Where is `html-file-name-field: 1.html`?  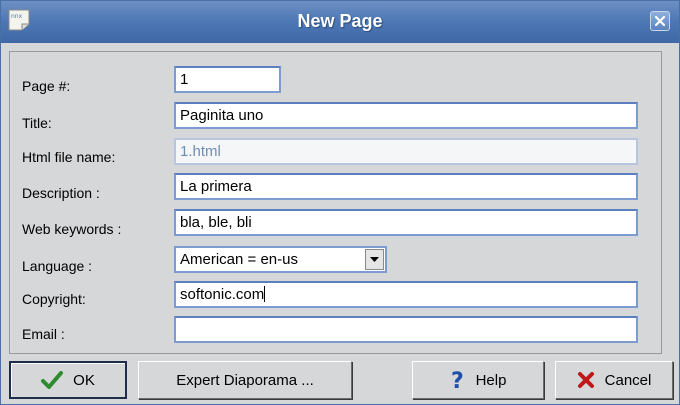 html-file-name-field: 1.html is located at coordinates (406, 151).